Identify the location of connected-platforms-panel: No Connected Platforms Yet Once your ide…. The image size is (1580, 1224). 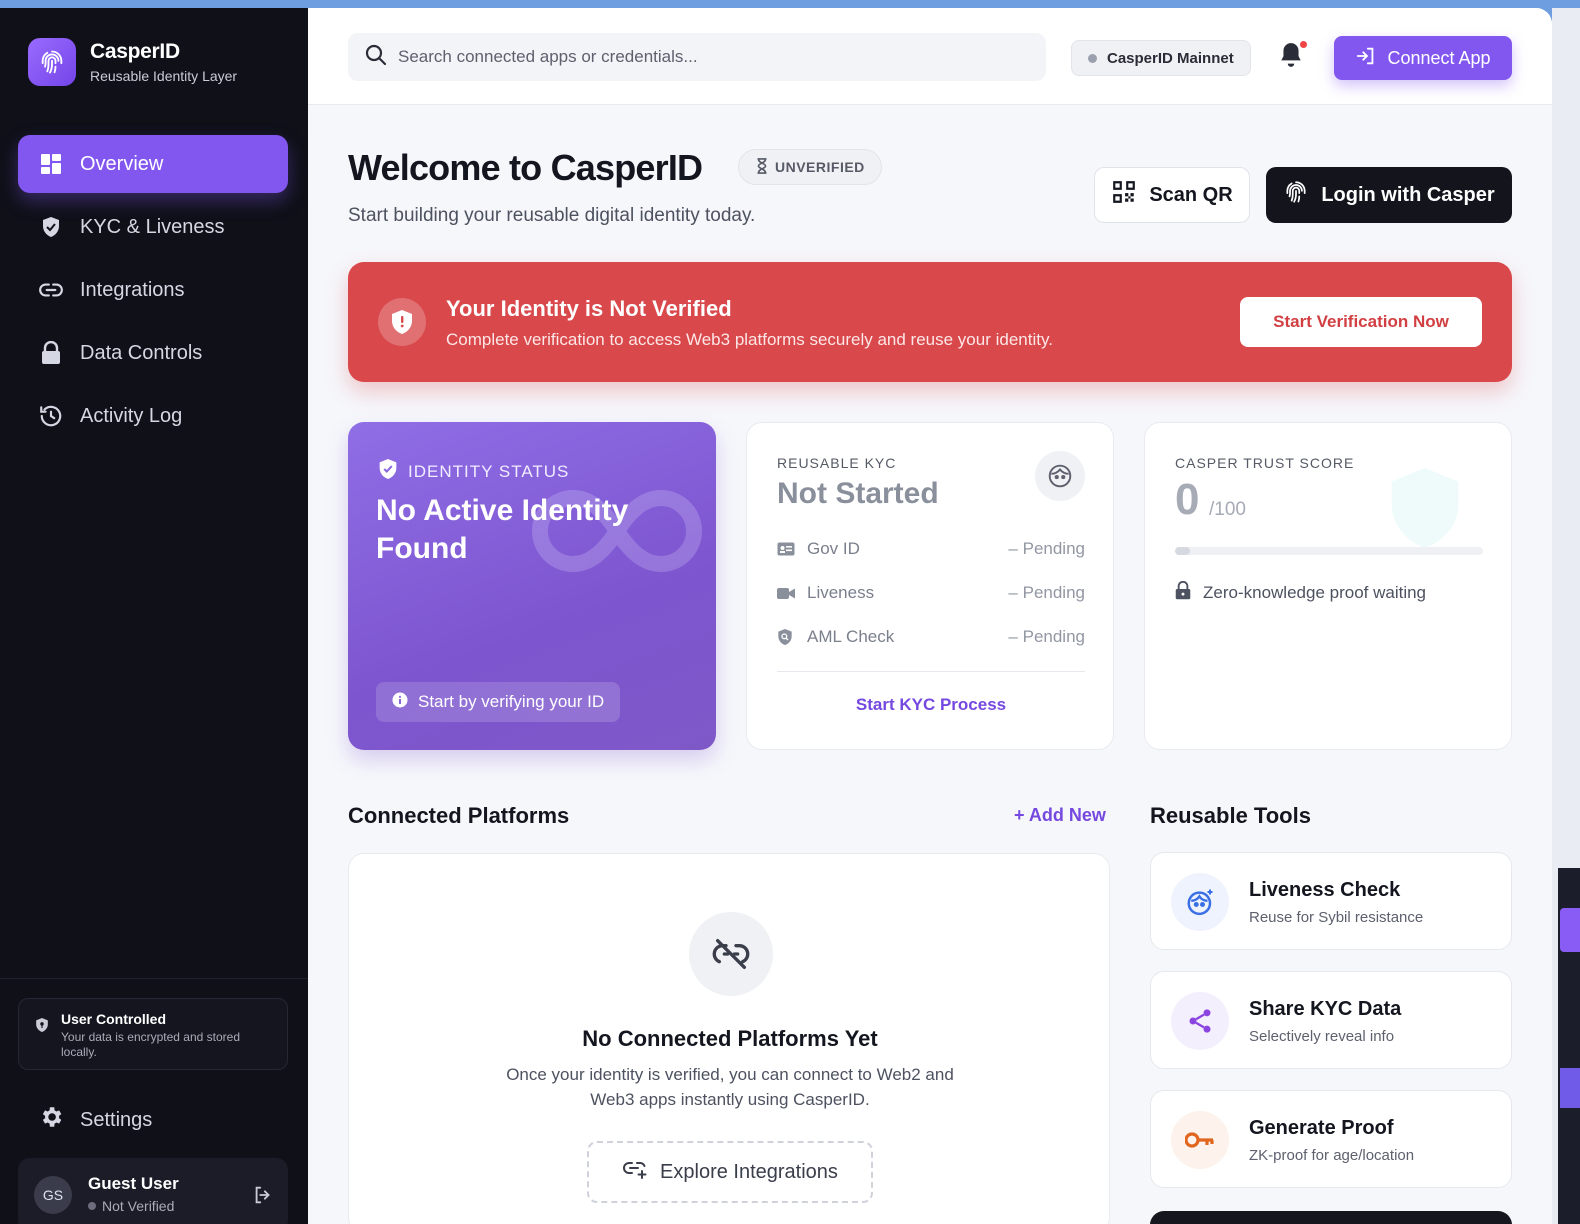
(729, 1038).